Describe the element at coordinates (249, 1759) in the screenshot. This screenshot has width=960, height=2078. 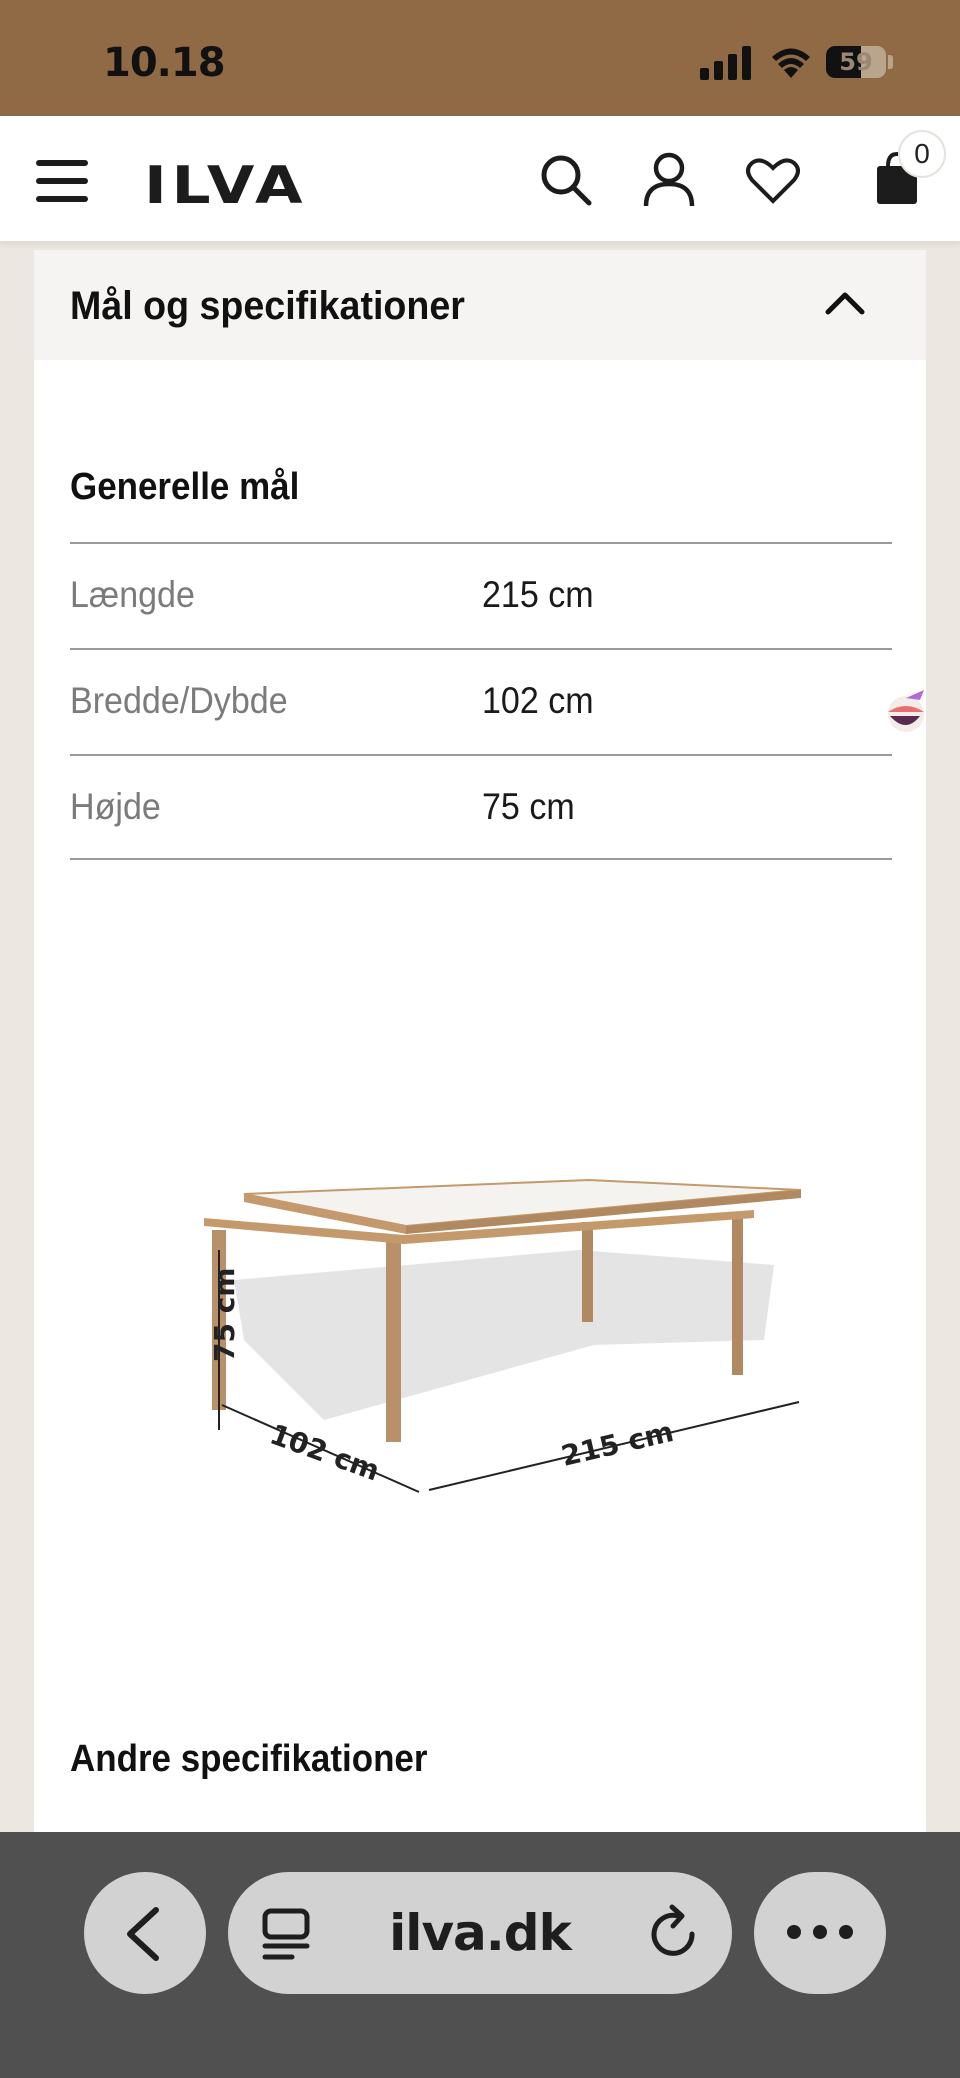
I see `other-specifications-heading: Andre specifikationer` at that location.